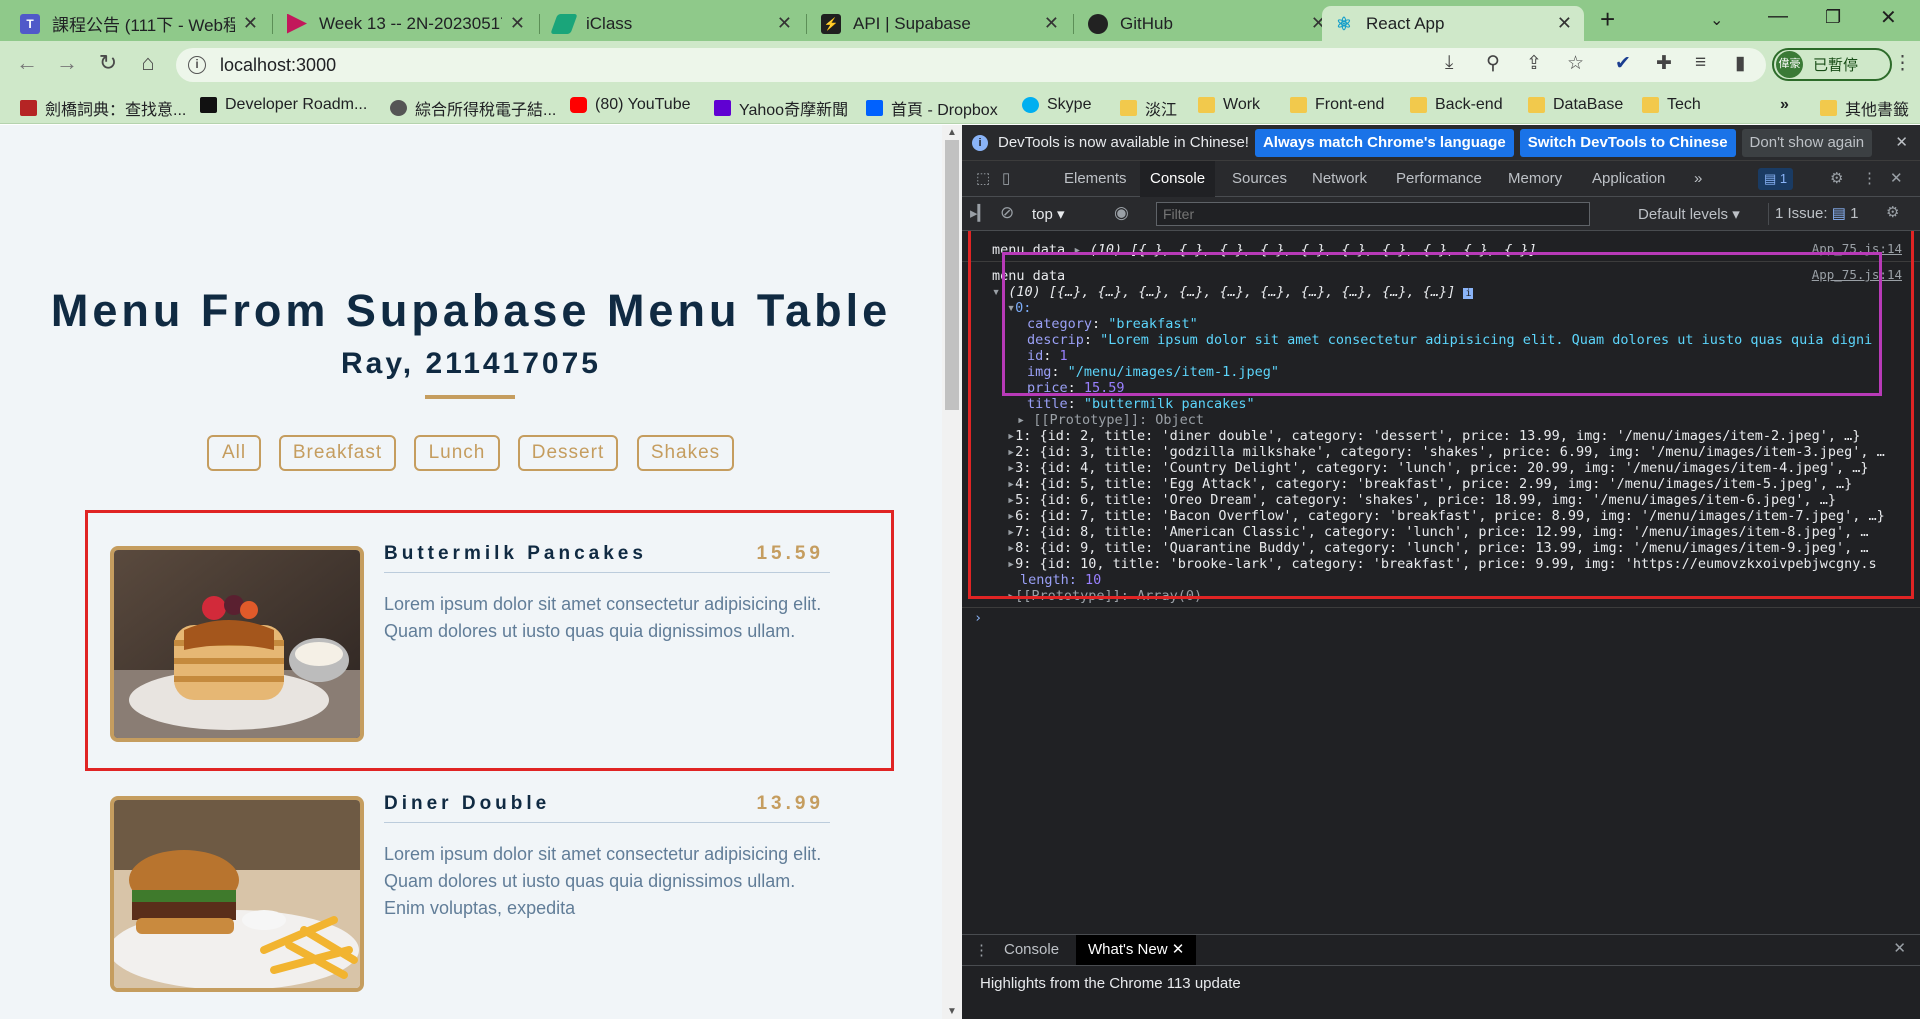 Image resolution: width=1920 pixels, height=1019 pixels. Describe the element at coordinates (1493, 63) in the screenshot. I see `zoom-icon: ⚲` at that location.